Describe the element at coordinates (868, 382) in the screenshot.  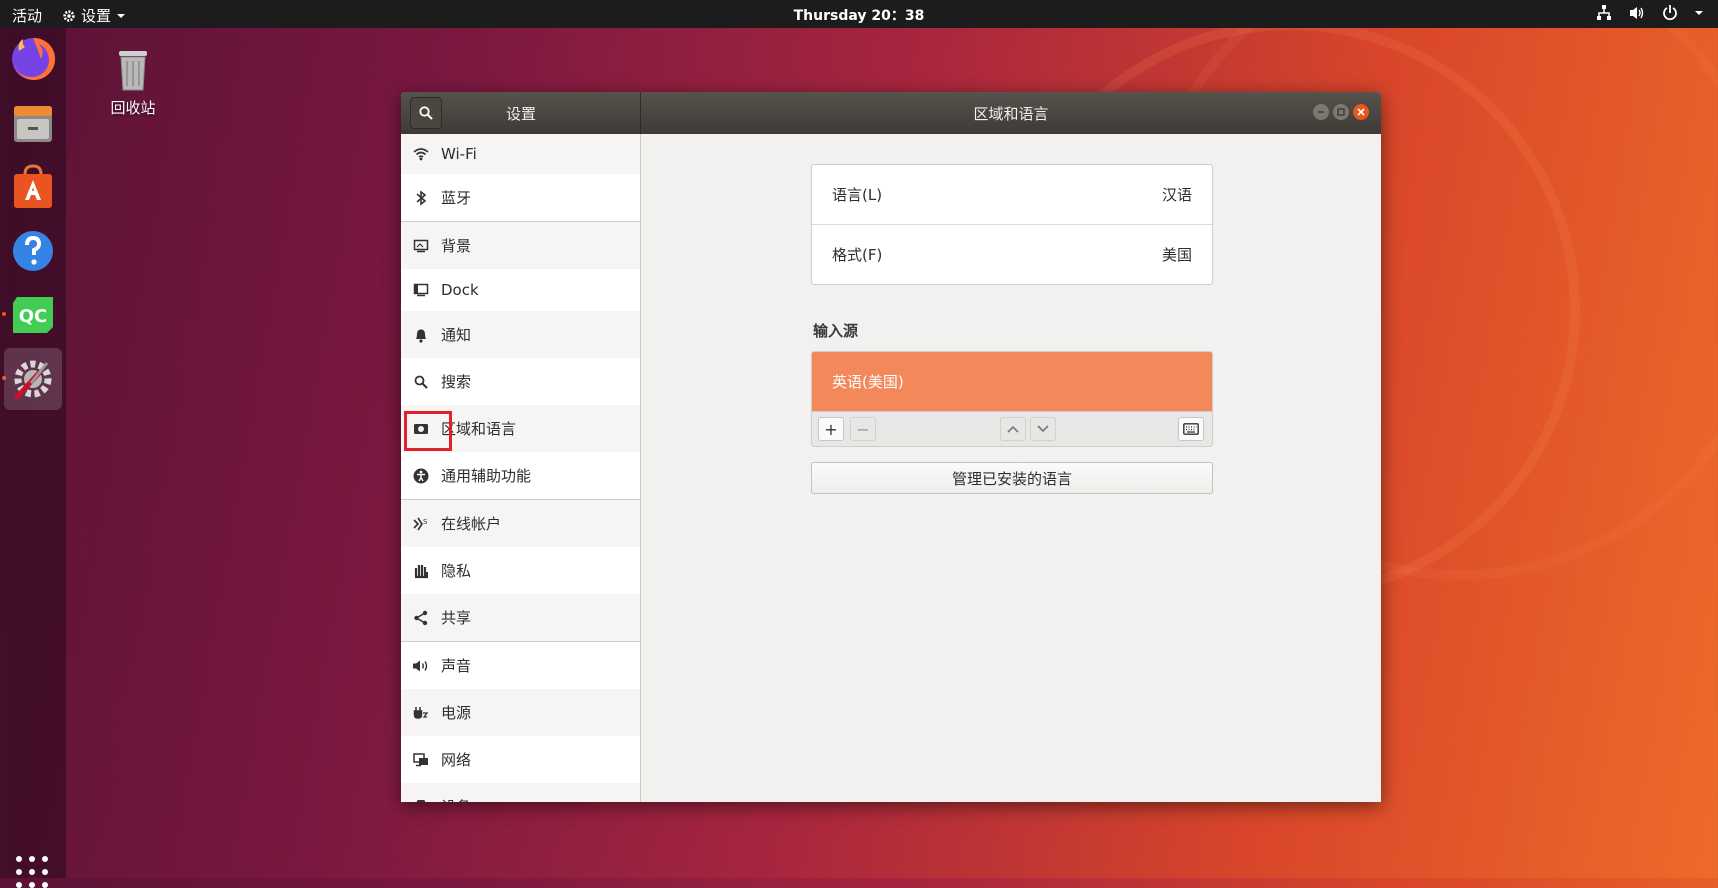
I see `input-source-label: 英语(美国)` at that location.